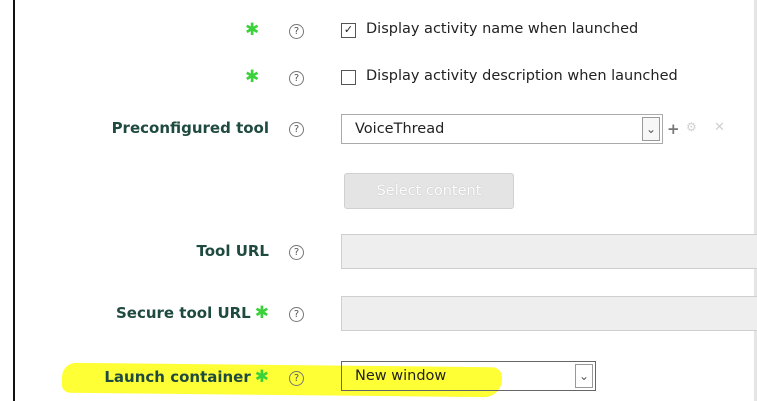 Image resolution: width=757 pixels, height=401 pixels. Describe the element at coordinates (177, 377) in the screenshot. I see `launch-container-text: Launch container` at that location.